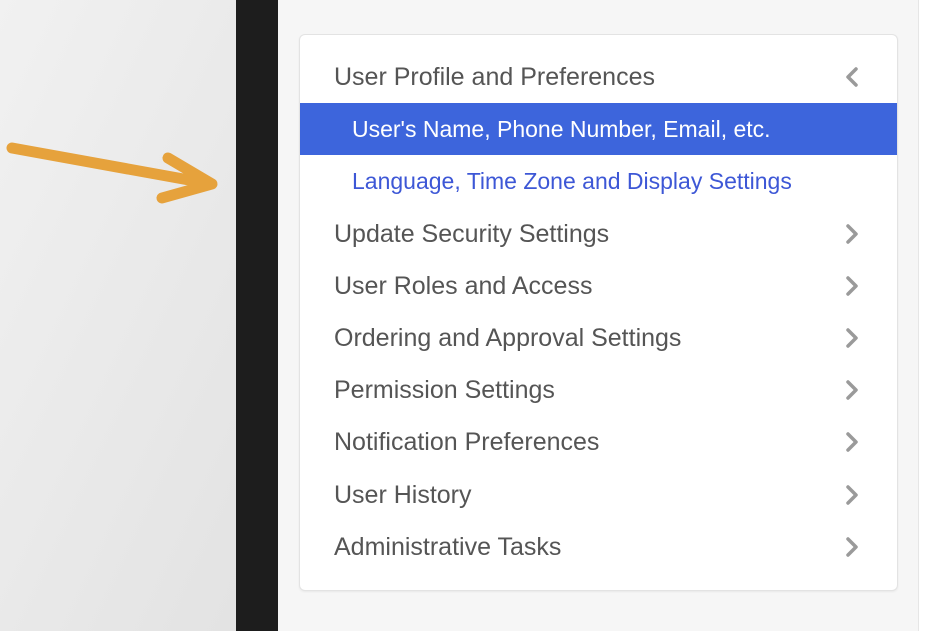 The width and height of the screenshot is (940, 631). Describe the element at coordinates (598, 390) in the screenshot. I see `menu-item-permission-settings: Permission Settings` at that location.